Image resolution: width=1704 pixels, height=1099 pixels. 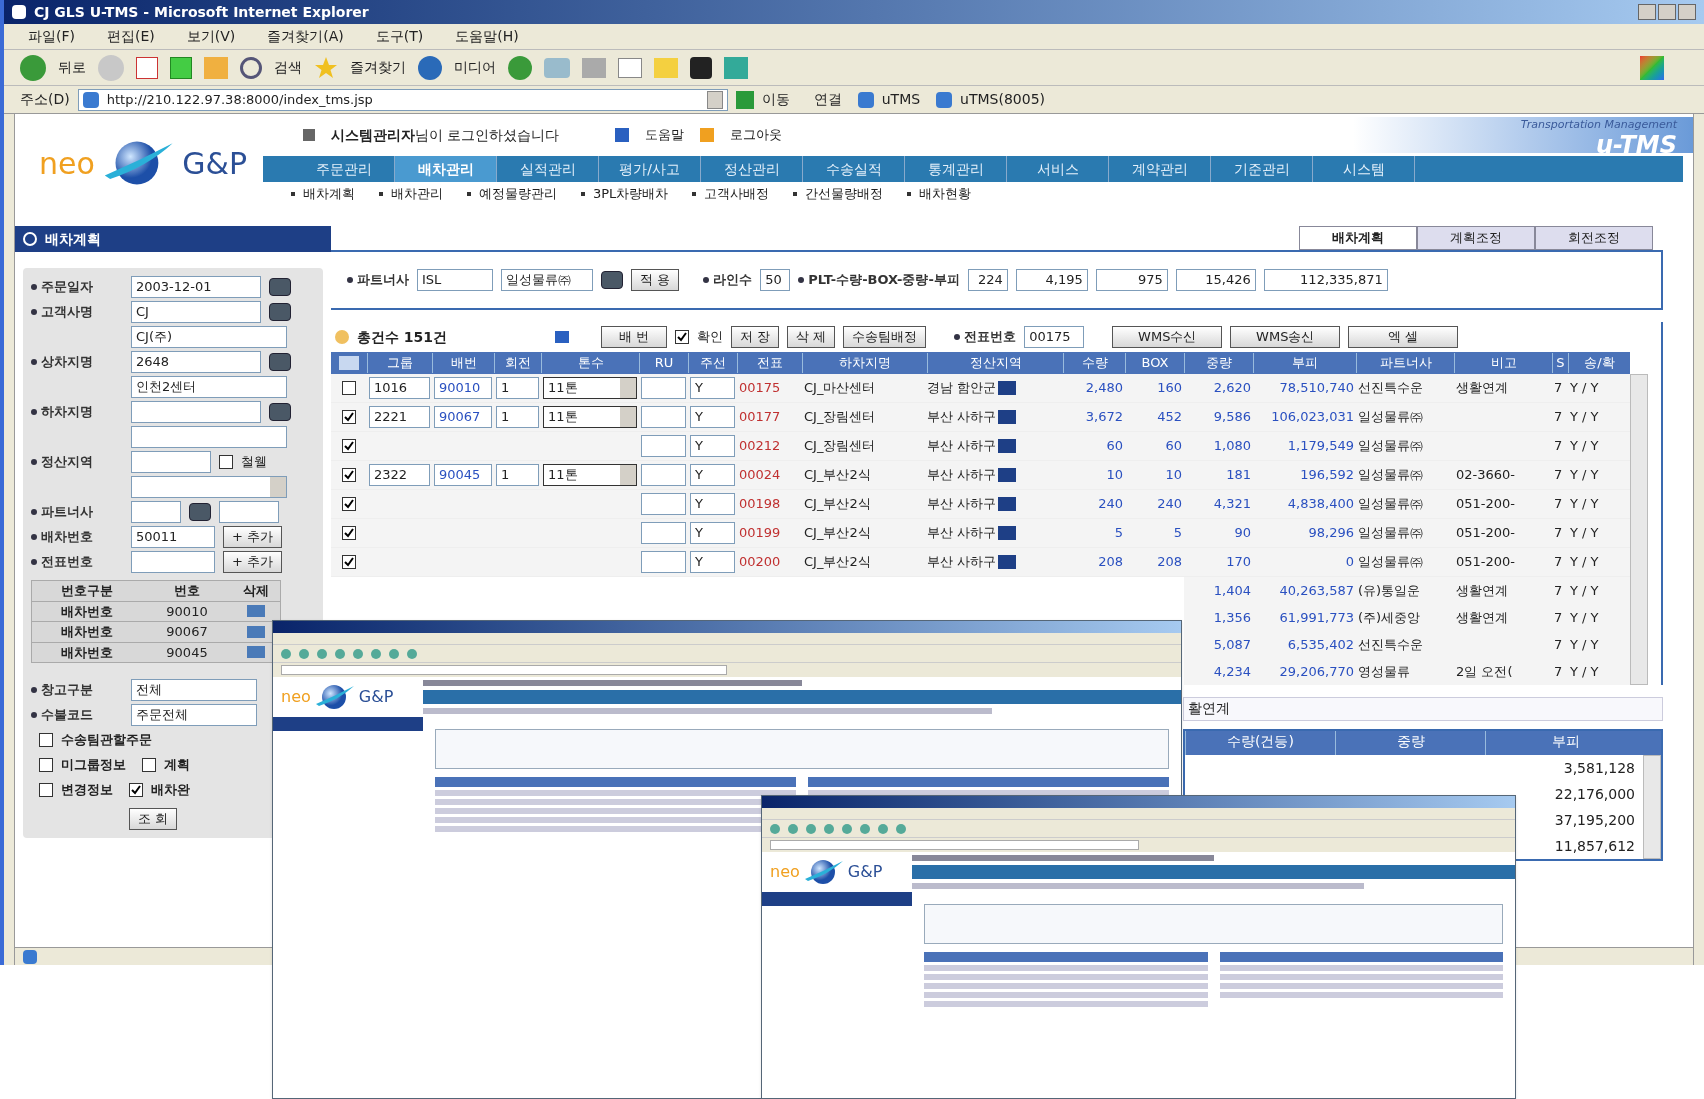 What do you see at coordinates (980, 475) in the screenshot?
I see `table-row: 2322 90045 1 11톤 Y 00024 CJ_부산2식 부산 사하구 10 10 181 196,592 일성물류㈜ 02-3660- 7 Y / Y` at bounding box center [980, 475].